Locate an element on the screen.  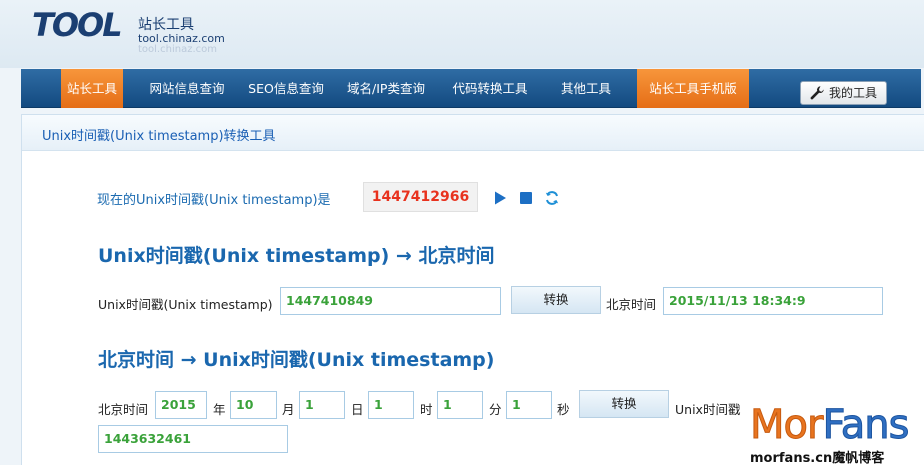
current-timestamp-label: 现在的Unix时间戳(Unix timestamp)是 is located at coordinates (214, 200).